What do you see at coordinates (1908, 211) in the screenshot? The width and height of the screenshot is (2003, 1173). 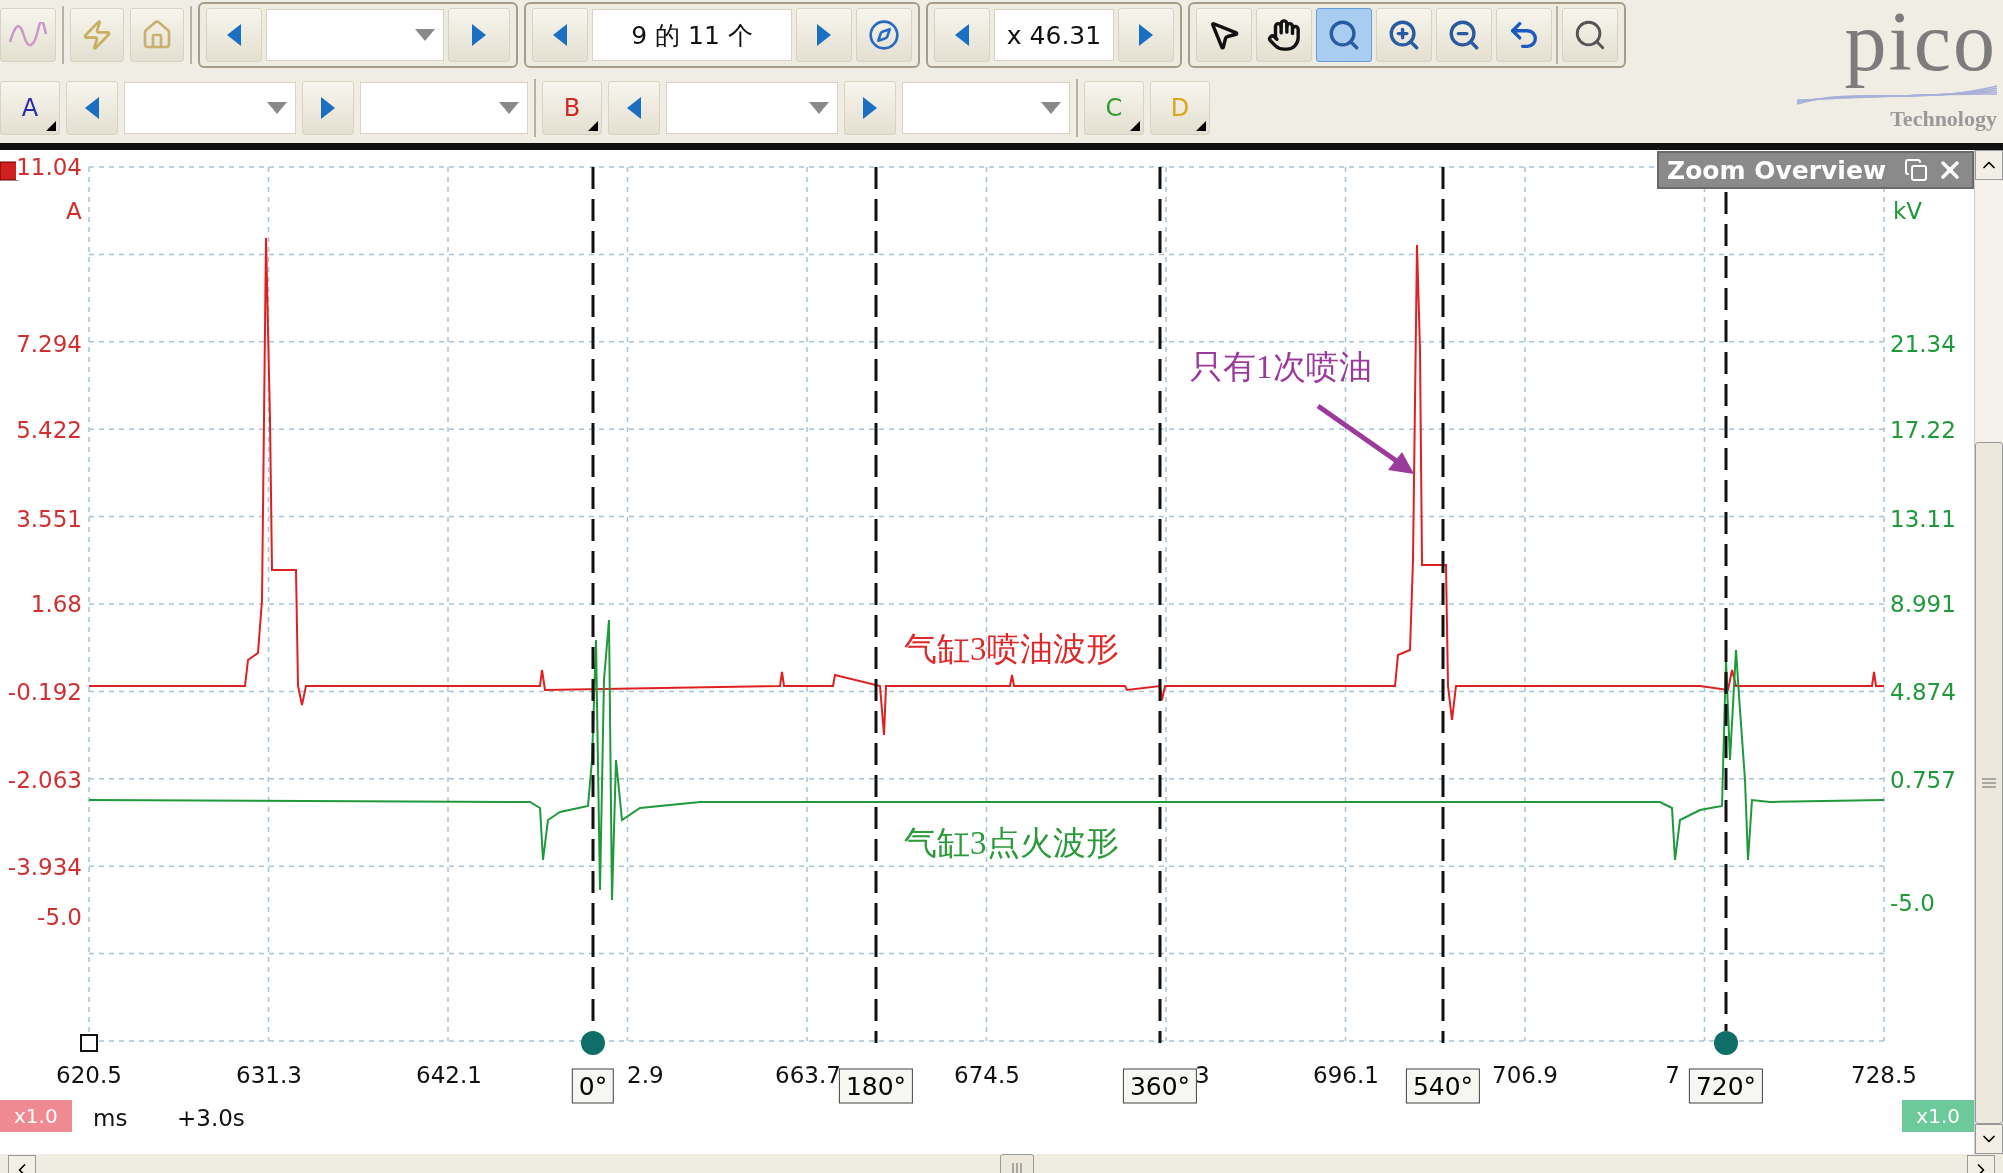 I see `axis-unit-label: kV` at bounding box center [1908, 211].